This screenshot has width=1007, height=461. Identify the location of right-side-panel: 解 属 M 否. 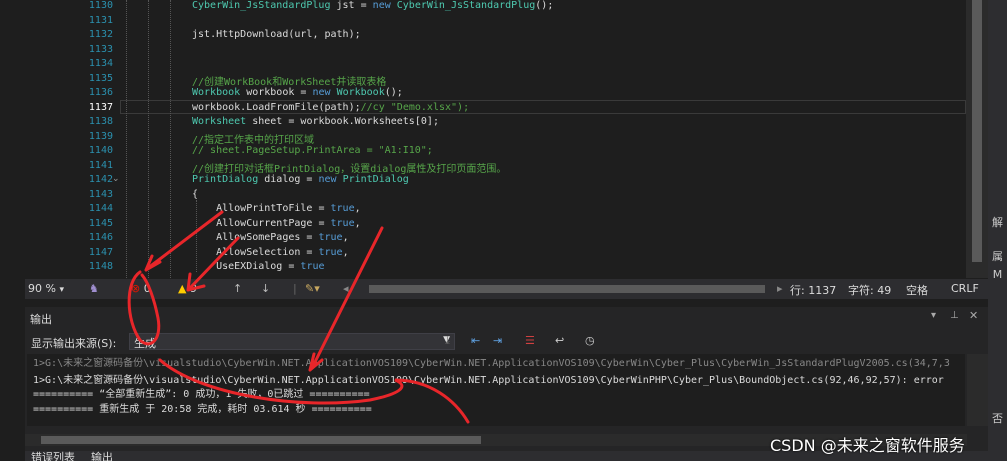
(997, 230).